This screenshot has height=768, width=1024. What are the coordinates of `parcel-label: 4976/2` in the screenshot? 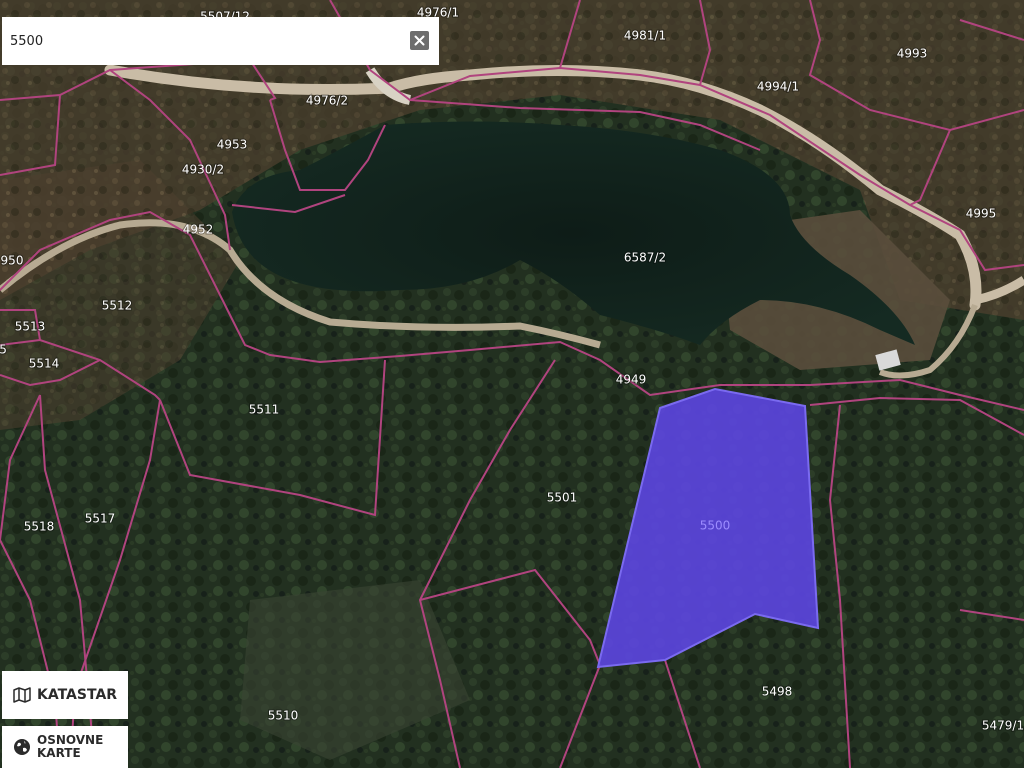 It's located at (327, 101).